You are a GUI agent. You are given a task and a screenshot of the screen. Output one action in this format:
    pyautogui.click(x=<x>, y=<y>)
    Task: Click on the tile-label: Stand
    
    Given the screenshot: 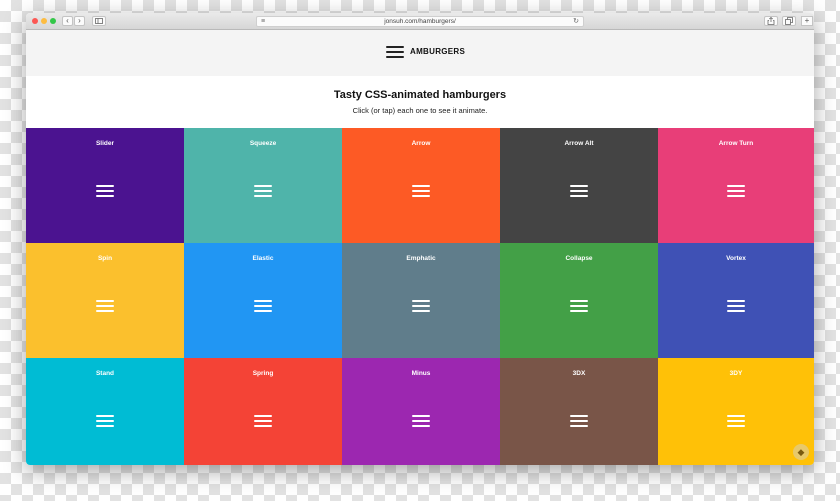 What is the action you would take?
    pyautogui.click(x=105, y=373)
    